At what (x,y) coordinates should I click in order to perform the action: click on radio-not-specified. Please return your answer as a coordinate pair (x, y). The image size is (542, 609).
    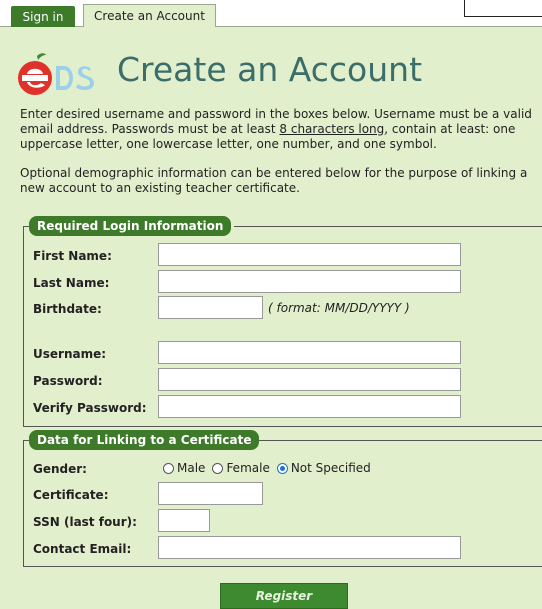
    Looking at the image, I should click on (282, 468).